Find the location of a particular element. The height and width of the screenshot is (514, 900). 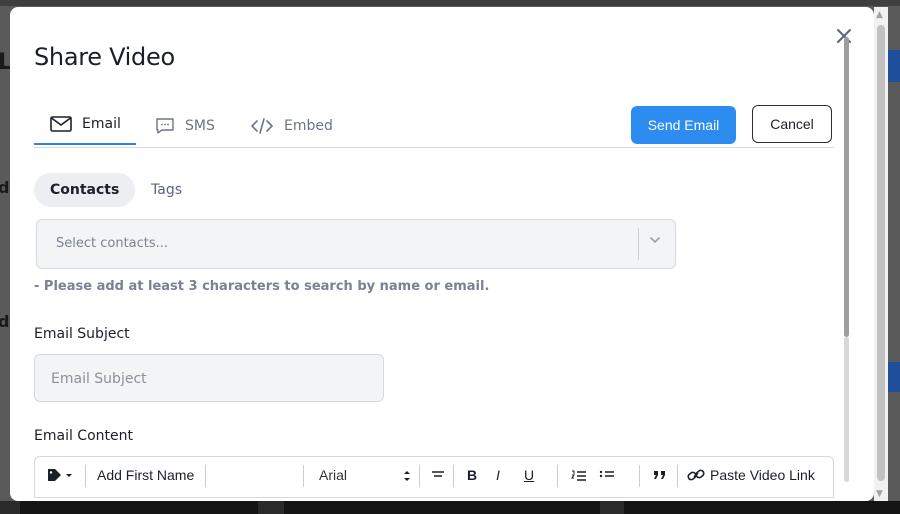

tab-embed: Embed is located at coordinates (291, 125).